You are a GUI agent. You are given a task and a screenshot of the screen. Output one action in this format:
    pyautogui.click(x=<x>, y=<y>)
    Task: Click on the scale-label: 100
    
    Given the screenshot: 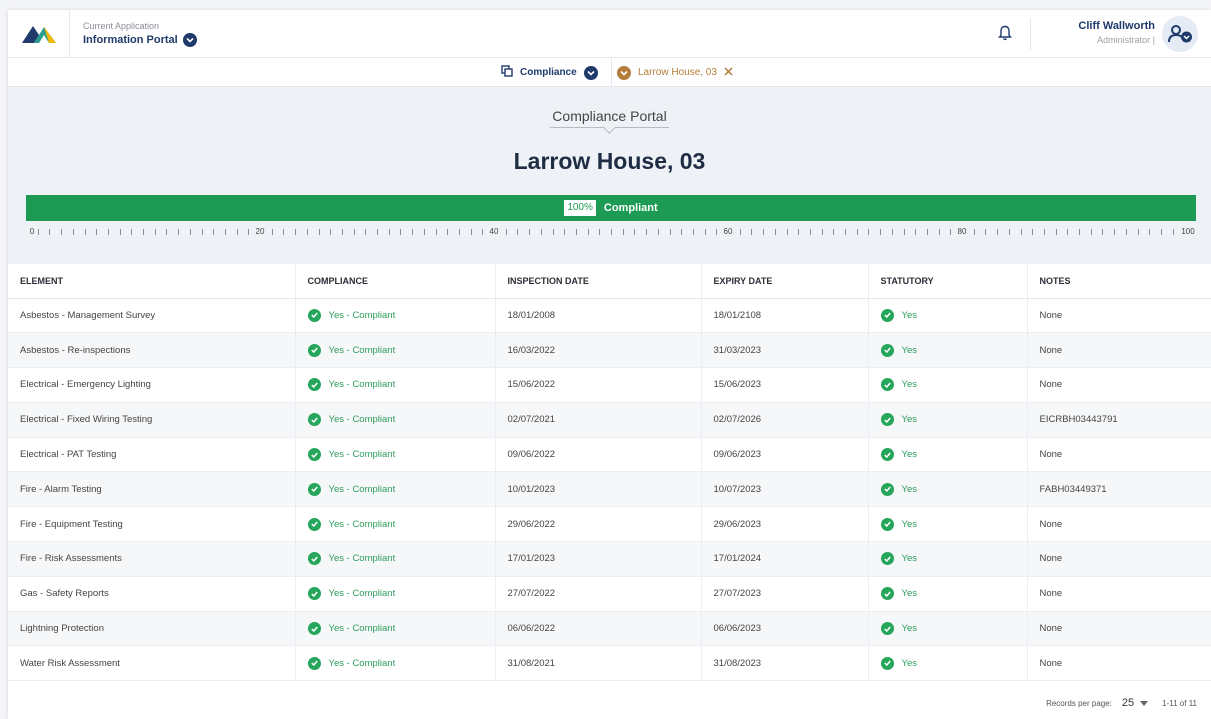 What is the action you would take?
    pyautogui.click(x=1188, y=231)
    